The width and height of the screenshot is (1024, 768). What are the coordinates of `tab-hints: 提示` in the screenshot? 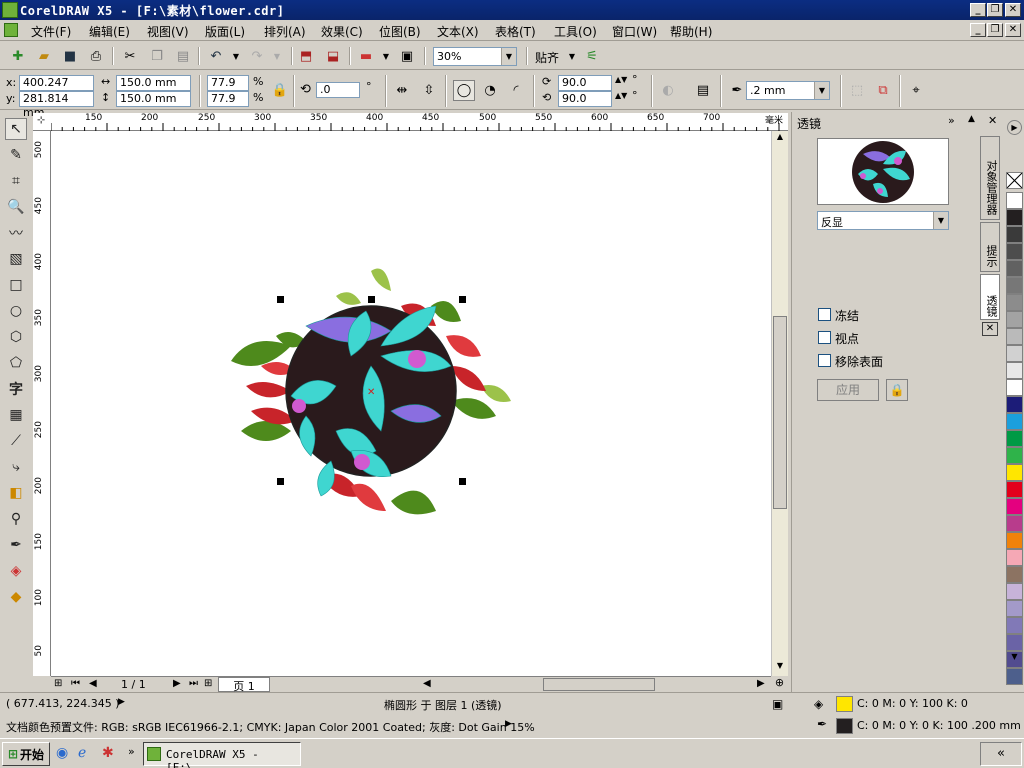 It's located at (990, 247).